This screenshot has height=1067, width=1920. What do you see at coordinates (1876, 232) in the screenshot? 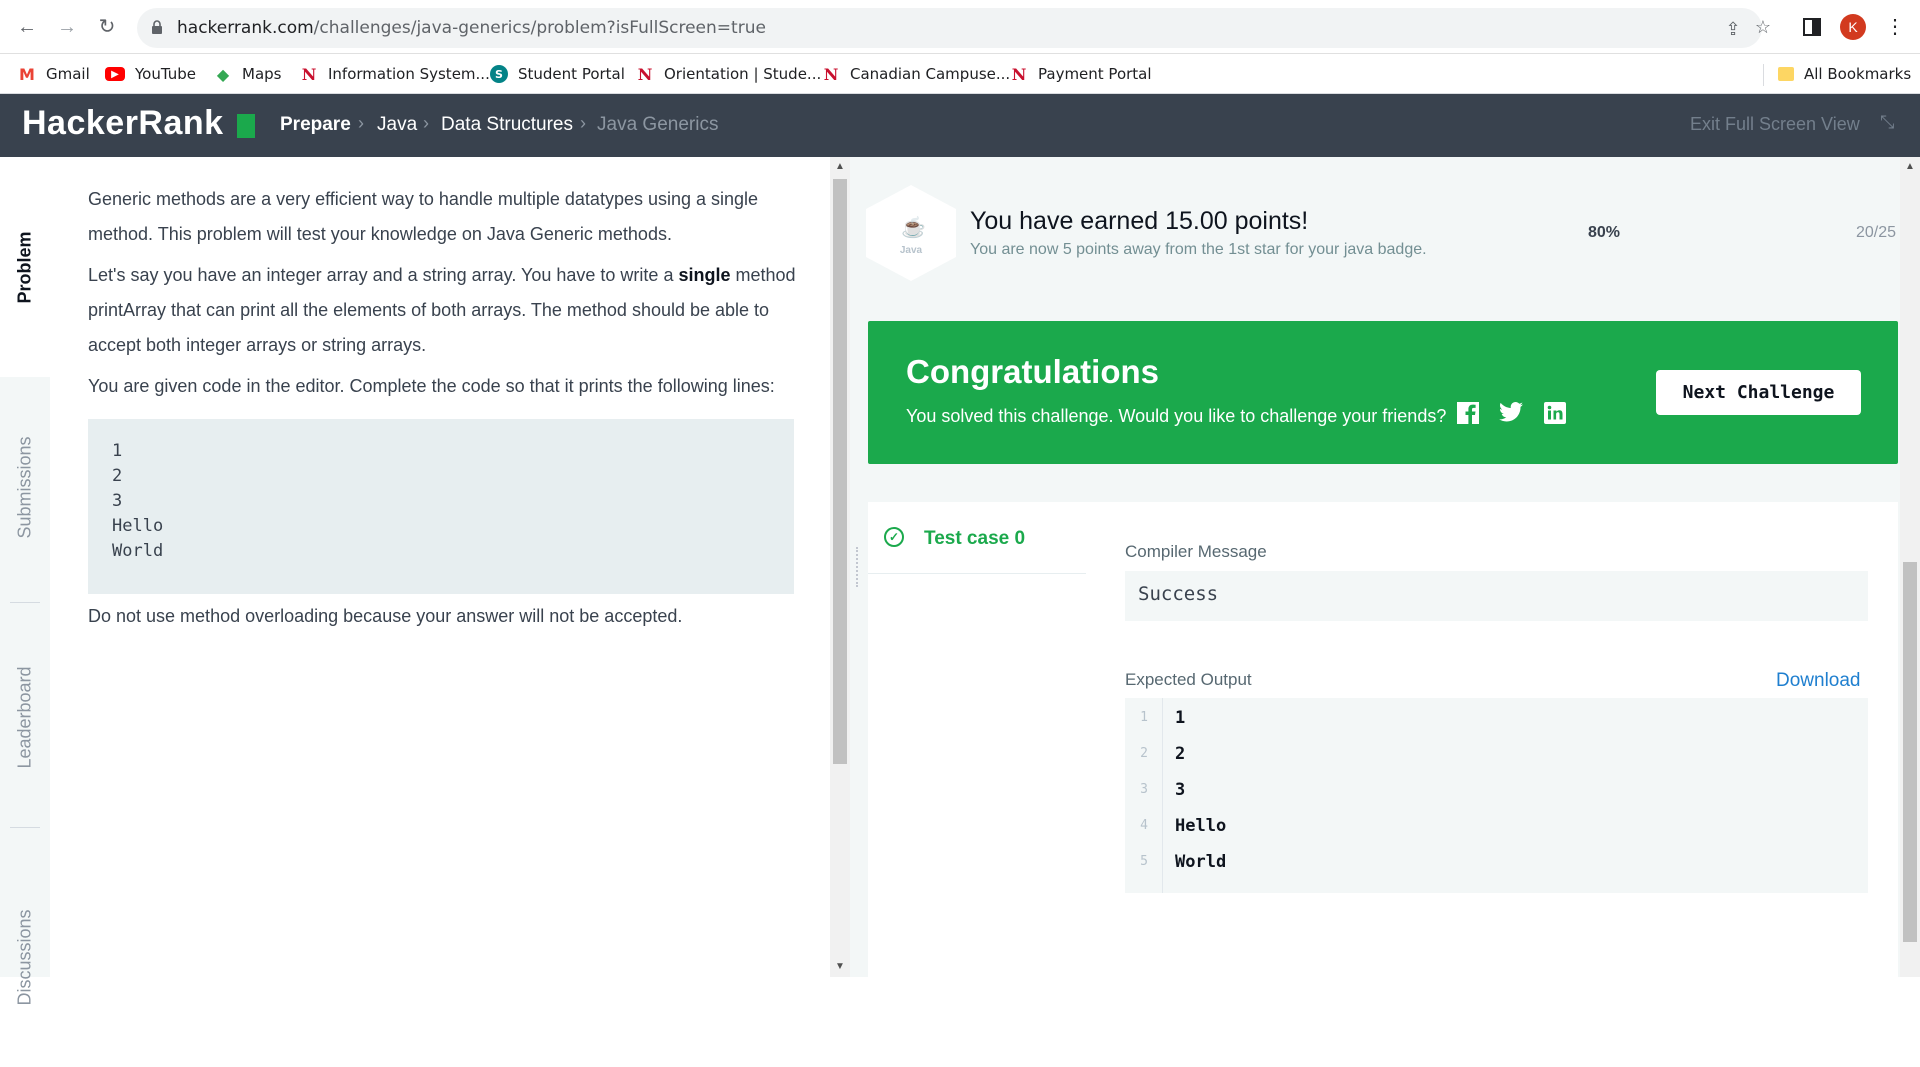
I see `progress-fraction: 20/25` at bounding box center [1876, 232].